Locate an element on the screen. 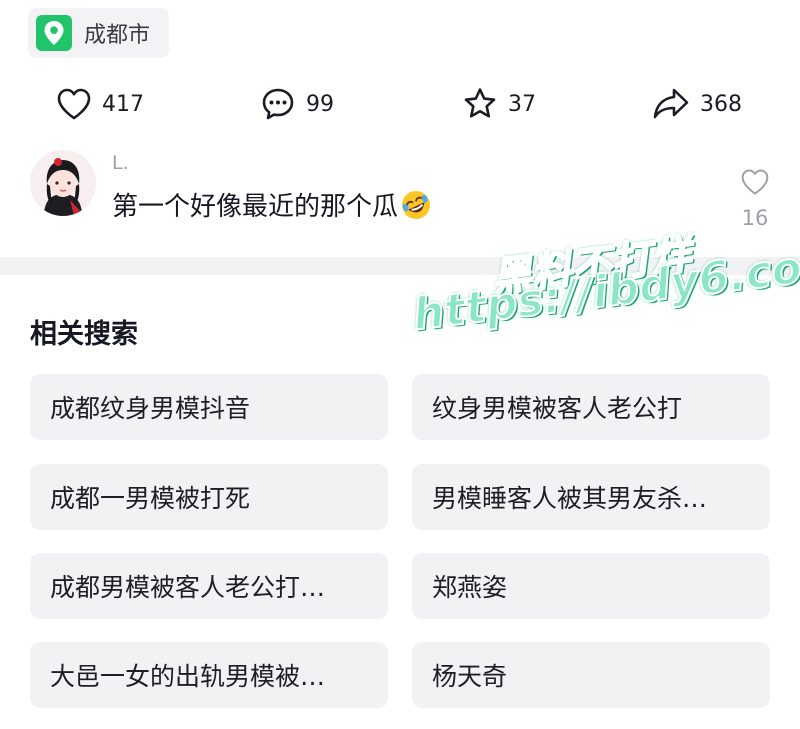 This screenshot has height=729, width=800. favorite-button: 37 is located at coordinates (499, 104).